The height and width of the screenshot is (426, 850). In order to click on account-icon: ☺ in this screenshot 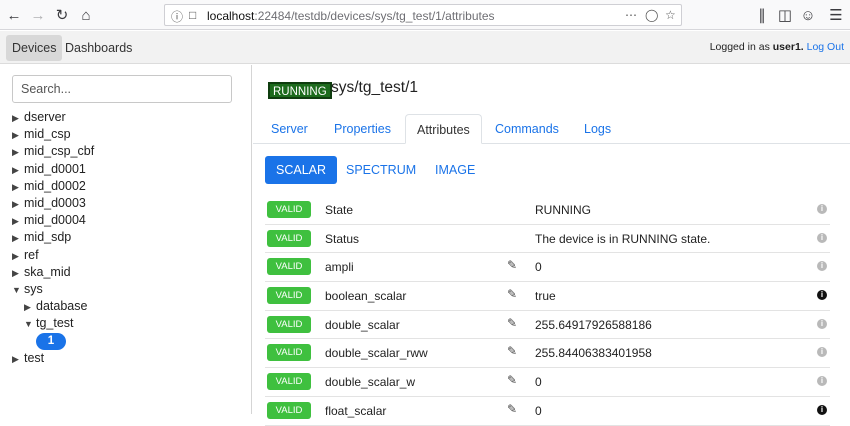, I will do `click(808, 15)`.